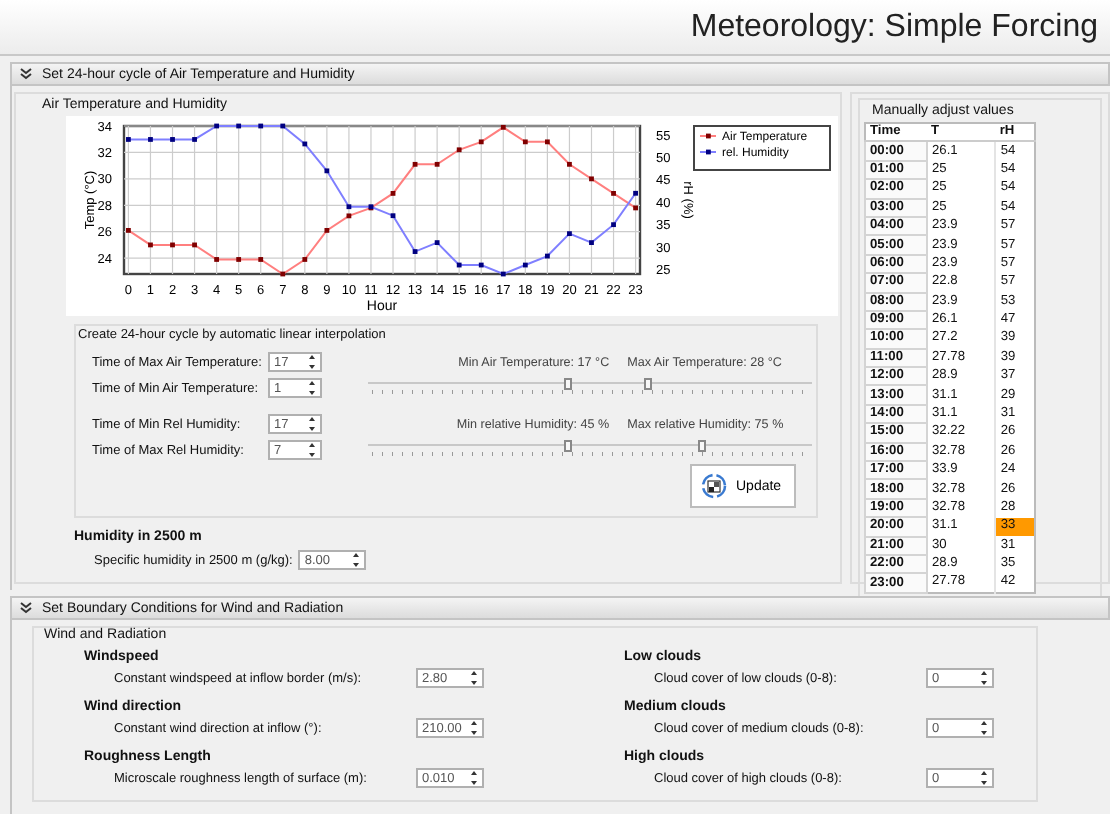  What do you see at coordinates (714, 486) in the screenshot?
I see `refresh-icon` at bounding box center [714, 486].